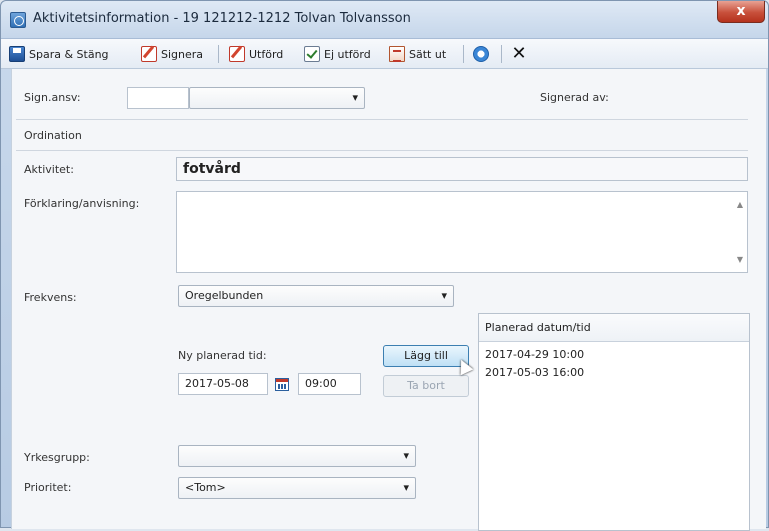 Image resolution: width=769 pixels, height=531 pixels. Describe the element at coordinates (297, 488) in the screenshot. I see `priority-select: <Tom>` at that location.